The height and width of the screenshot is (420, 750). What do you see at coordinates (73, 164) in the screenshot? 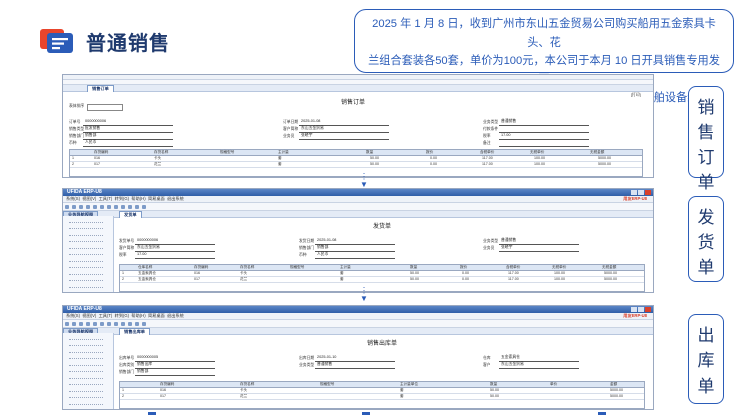
I see `row-number: 2` at bounding box center [73, 164].